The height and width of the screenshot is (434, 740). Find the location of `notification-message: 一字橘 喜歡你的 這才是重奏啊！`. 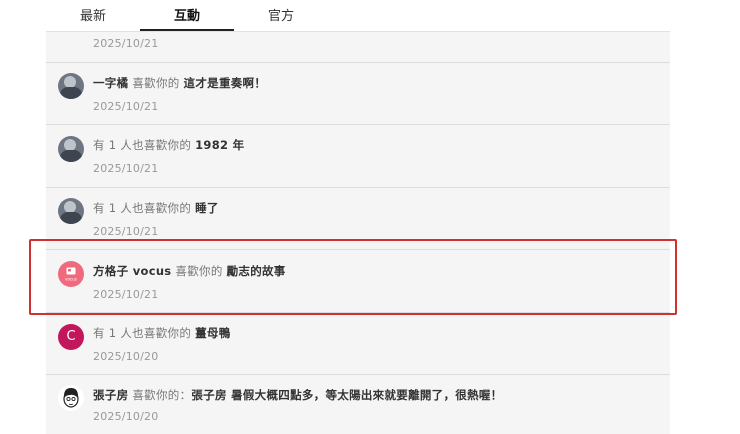

notification-message: 一字橘 喜歡你的 這才是重奏啊！ is located at coordinates (179, 83).